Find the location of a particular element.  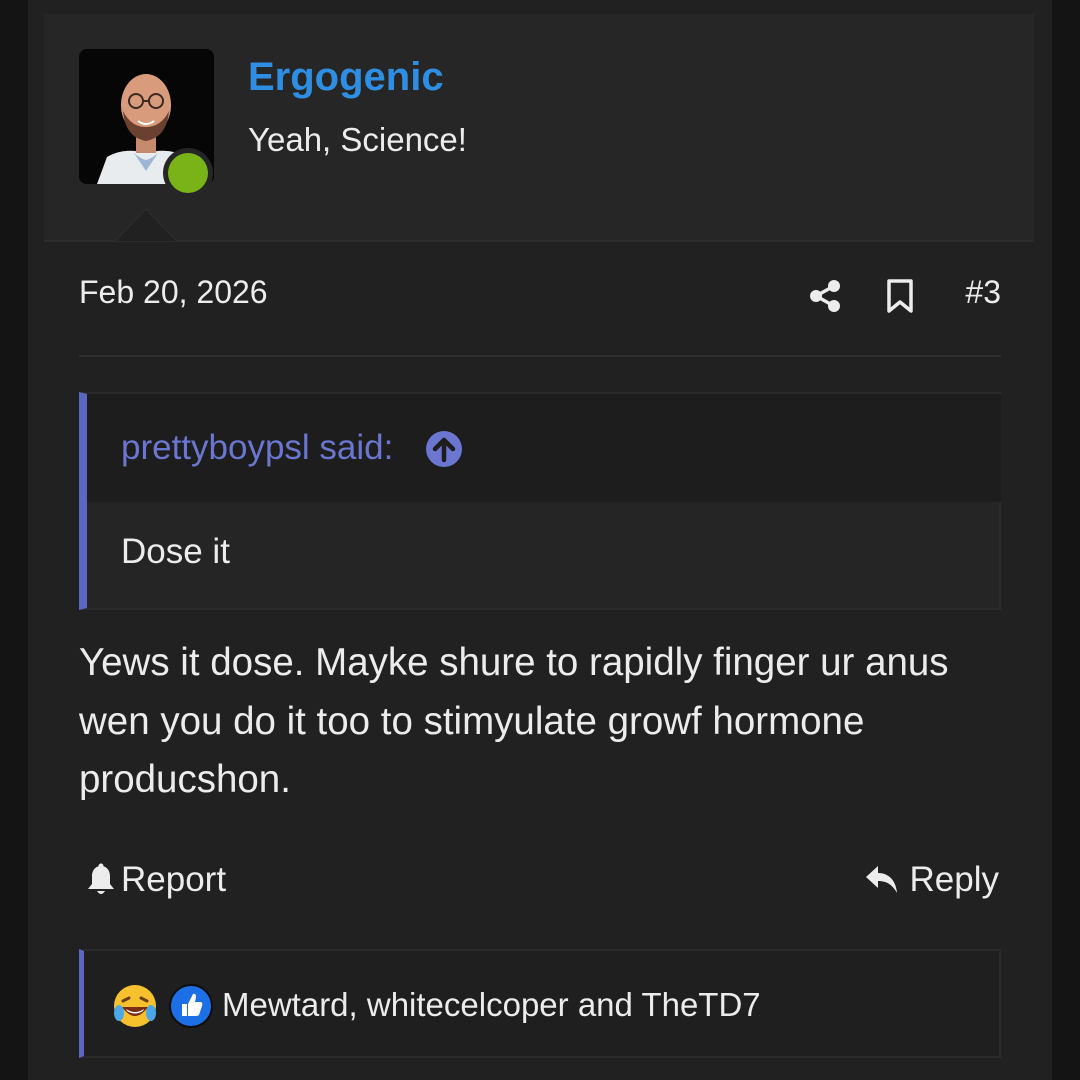

arrow-up-circle-icon is located at coordinates (444, 449).